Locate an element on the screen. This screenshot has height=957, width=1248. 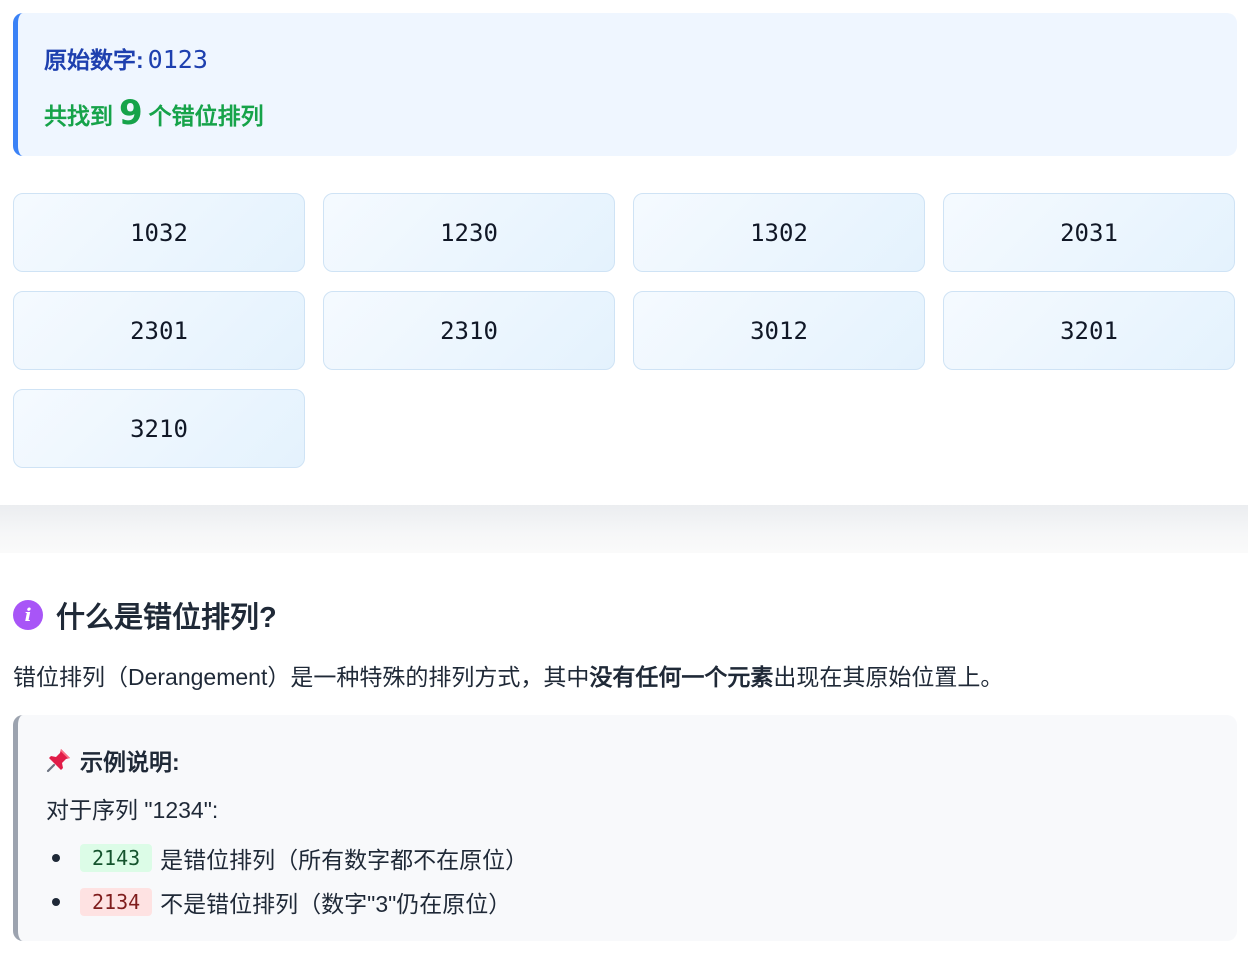
permutation-item: 3210 is located at coordinates (159, 428).